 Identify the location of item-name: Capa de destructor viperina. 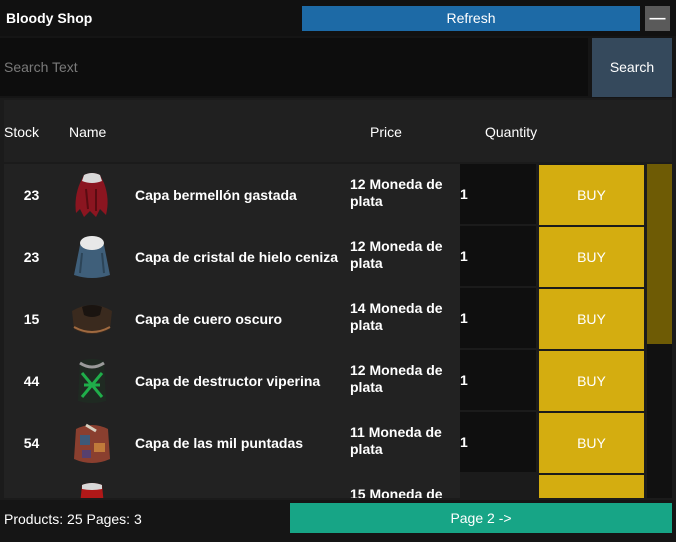
(228, 381).